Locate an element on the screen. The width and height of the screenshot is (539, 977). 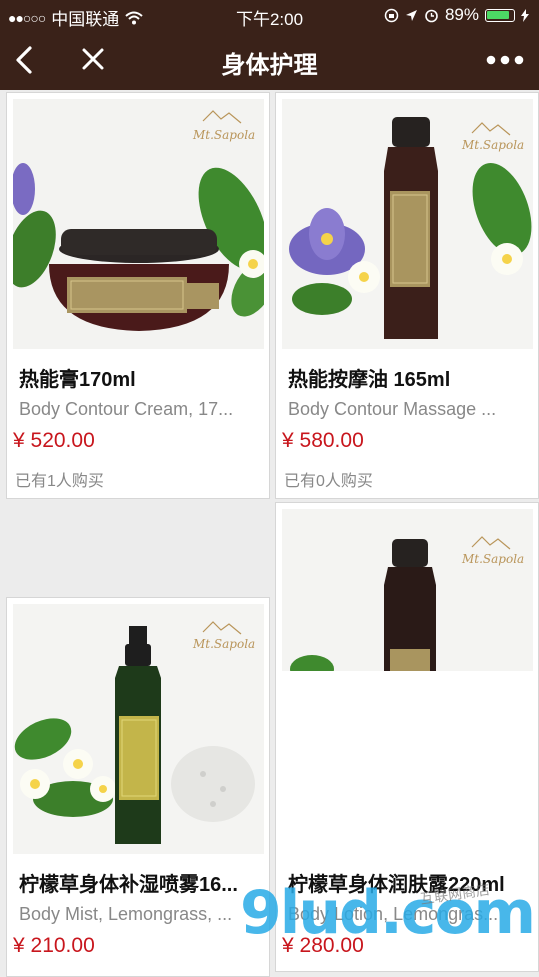
product-name: 热能按摩油 165ml is located at coordinates (408, 377).